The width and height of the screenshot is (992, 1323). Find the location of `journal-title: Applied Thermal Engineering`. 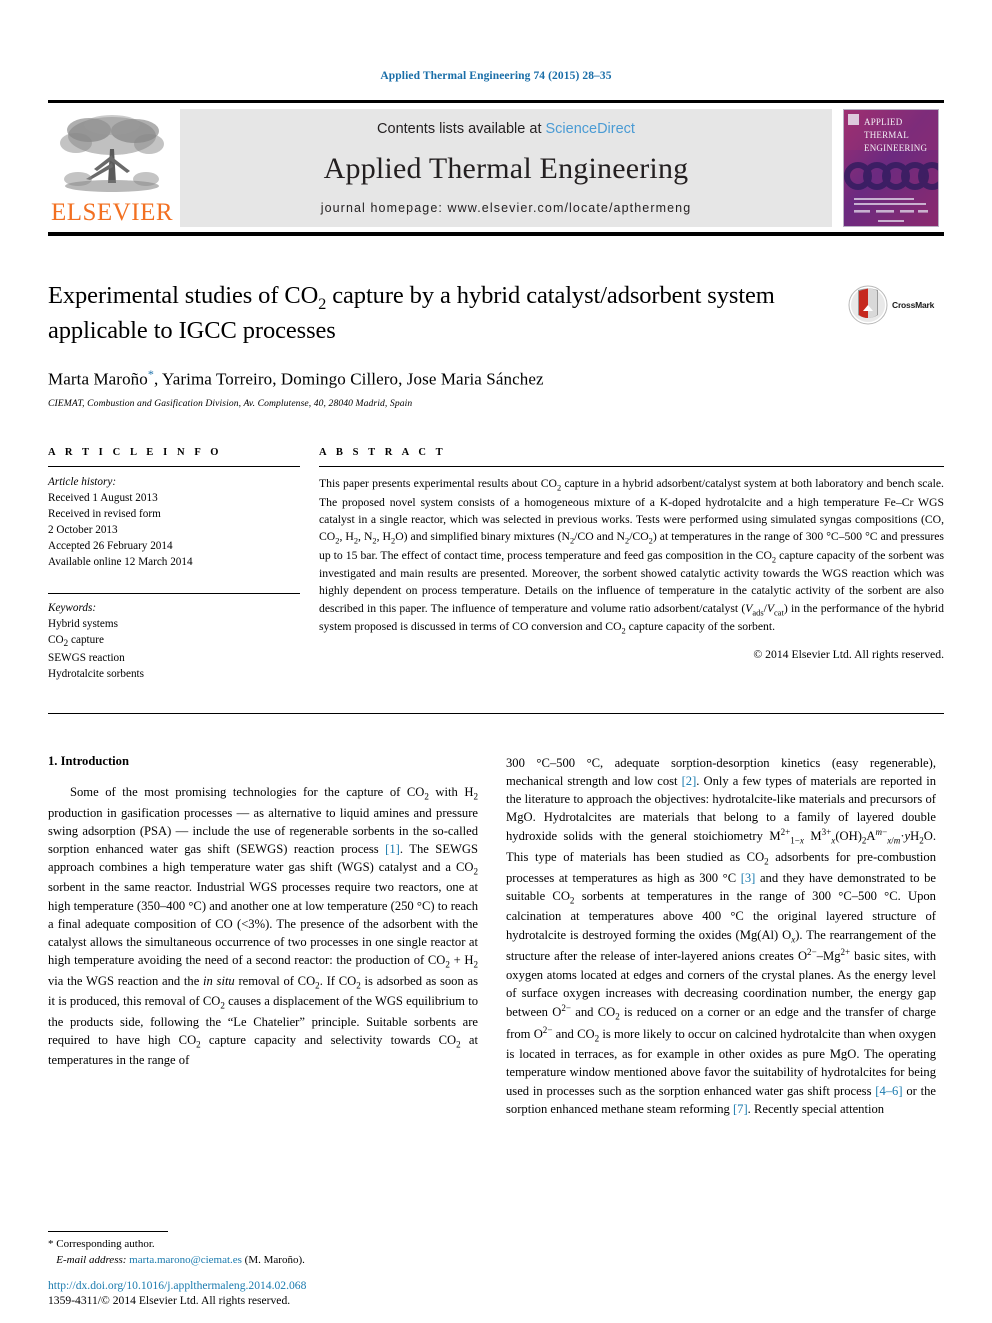

journal-title: Applied Thermal Engineering is located at coordinates (506, 168).